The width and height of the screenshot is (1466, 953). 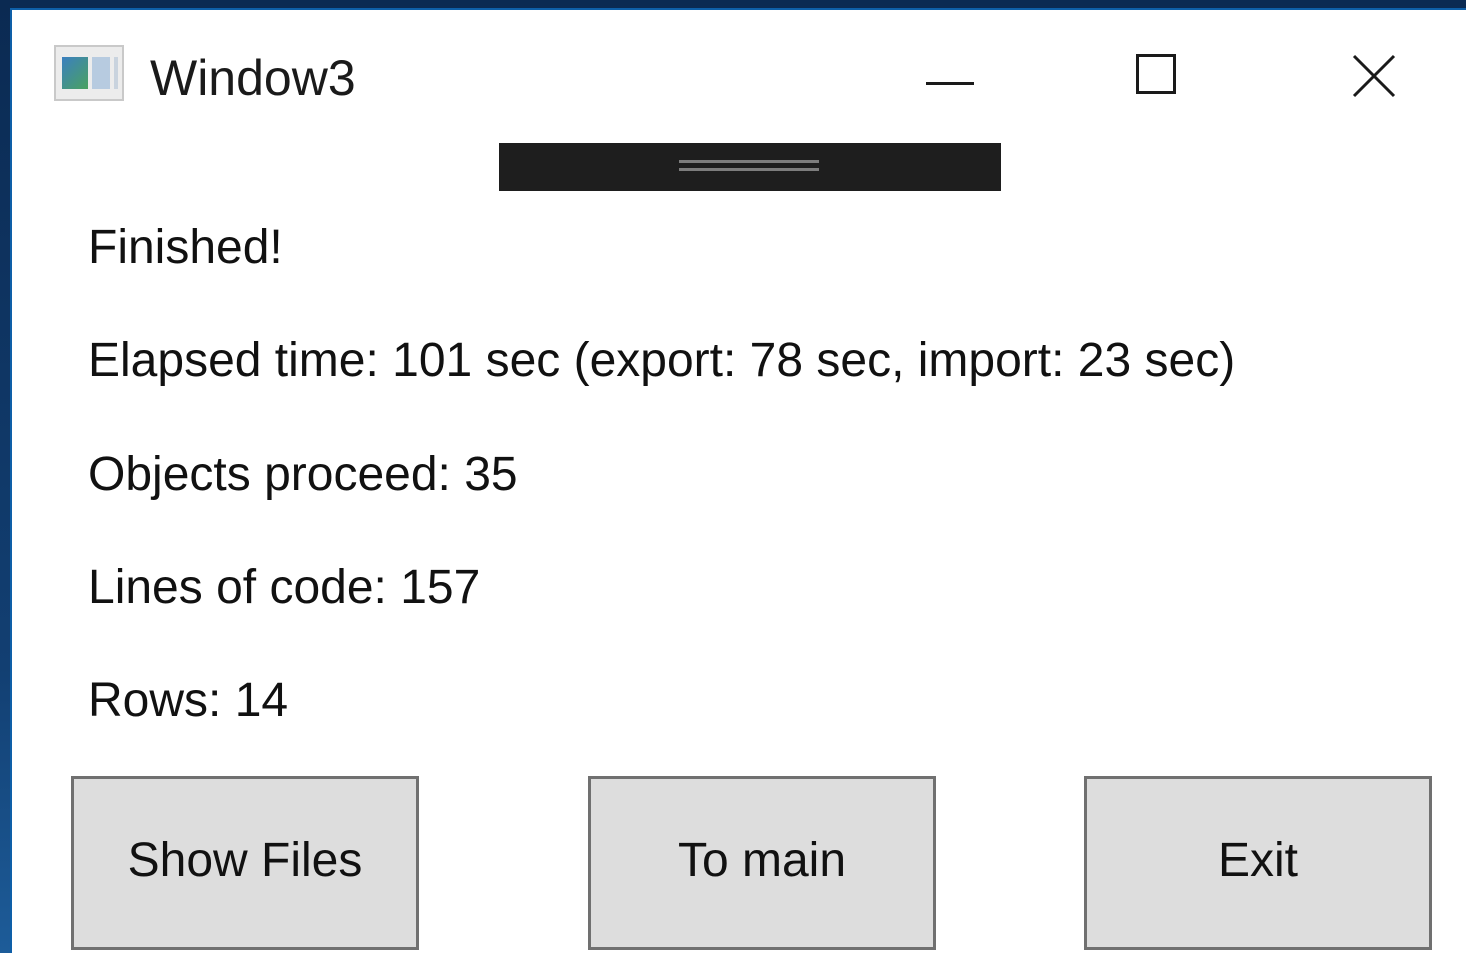 What do you see at coordinates (89, 73) in the screenshot?
I see `app-window-icon` at bounding box center [89, 73].